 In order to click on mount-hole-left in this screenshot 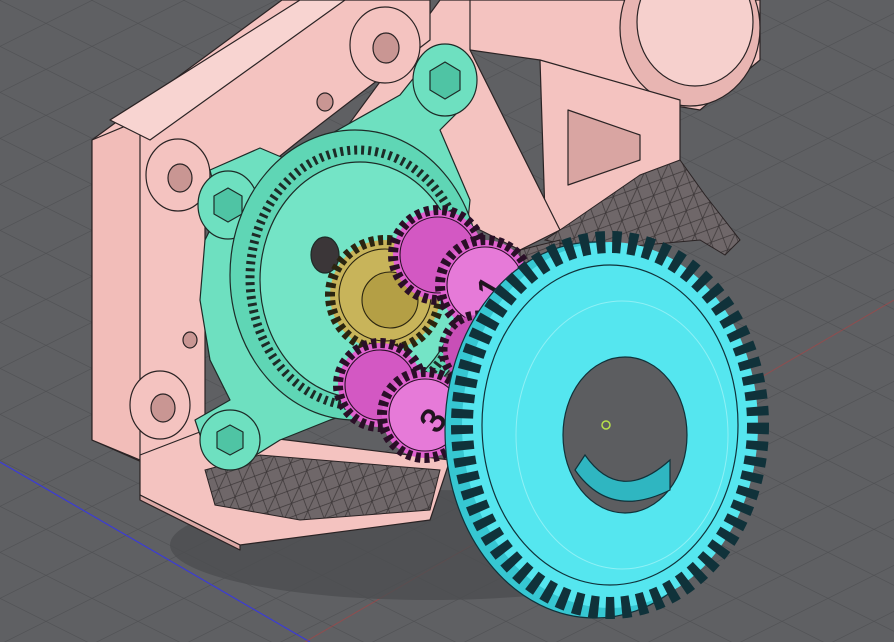, I will do `click(180, 178)`.